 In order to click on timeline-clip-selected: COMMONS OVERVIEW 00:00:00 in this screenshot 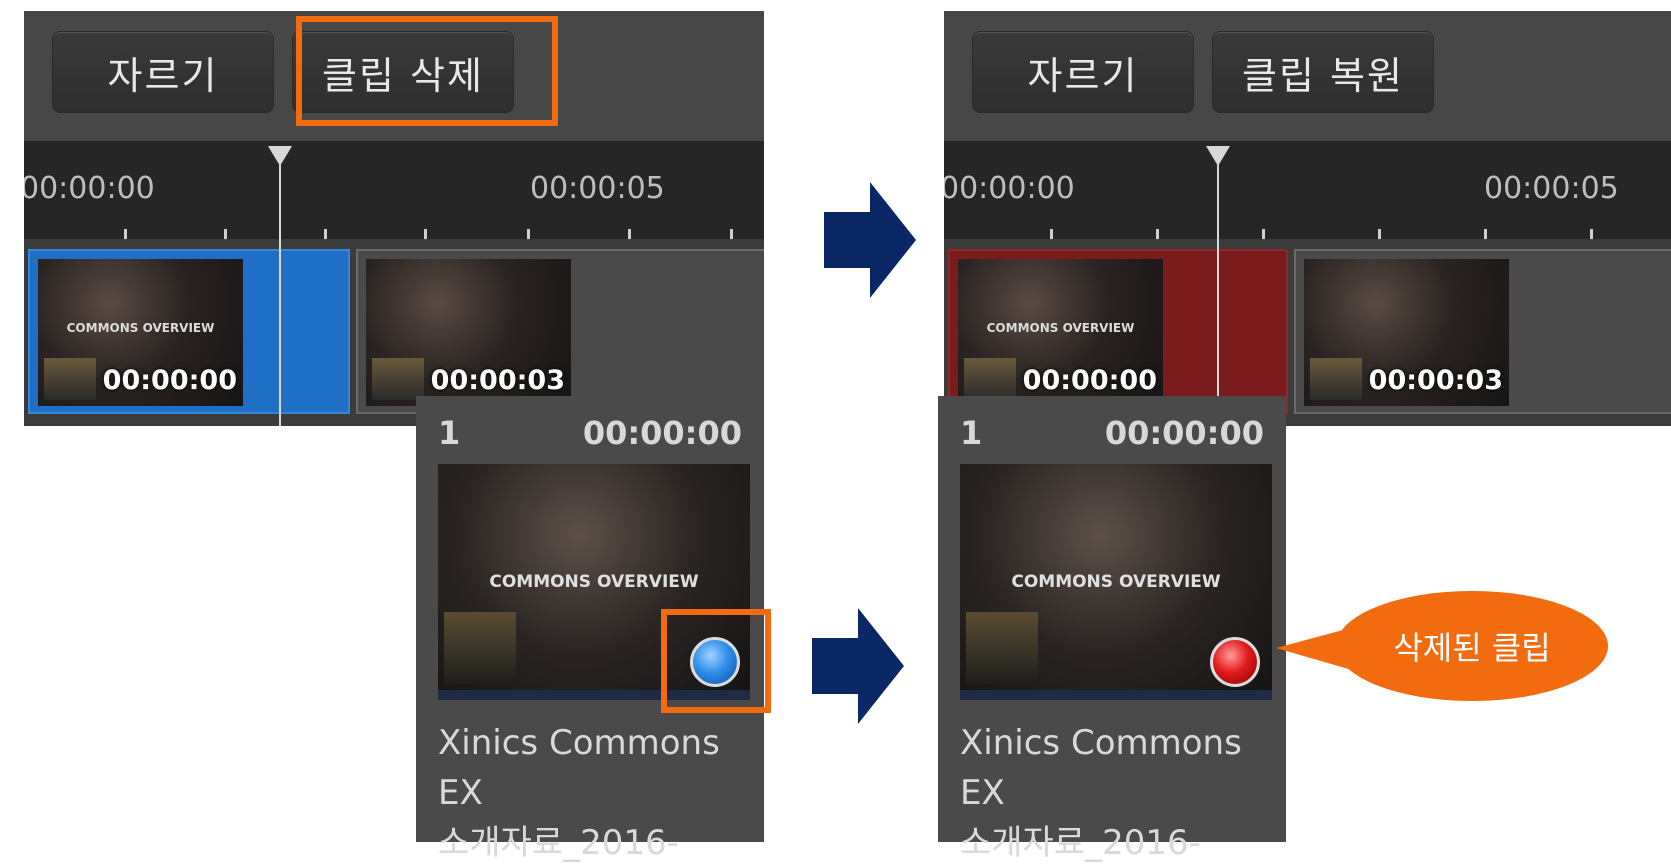, I will do `click(189, 331)`.